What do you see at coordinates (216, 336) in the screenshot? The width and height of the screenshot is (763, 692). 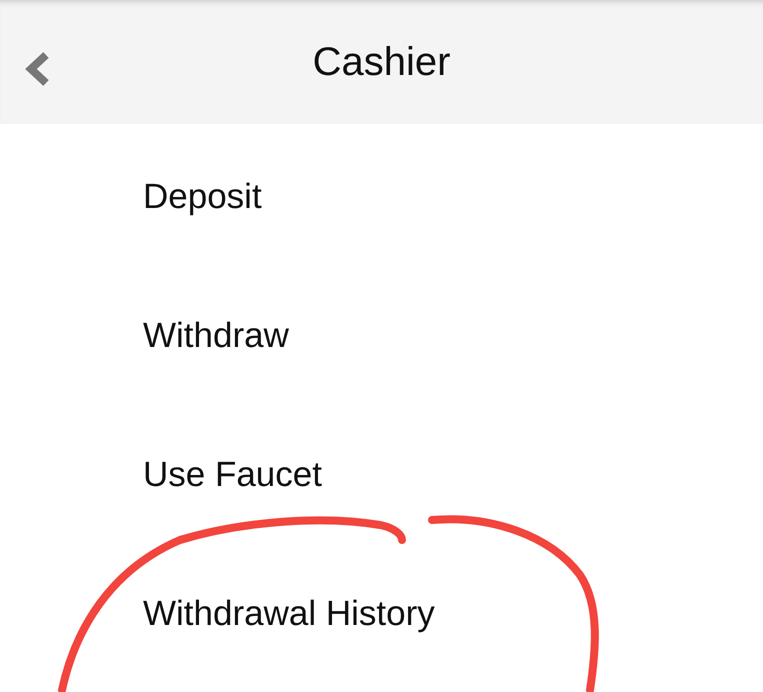 I see `menu-item: Withdraw` at bounding box center [216, 336].